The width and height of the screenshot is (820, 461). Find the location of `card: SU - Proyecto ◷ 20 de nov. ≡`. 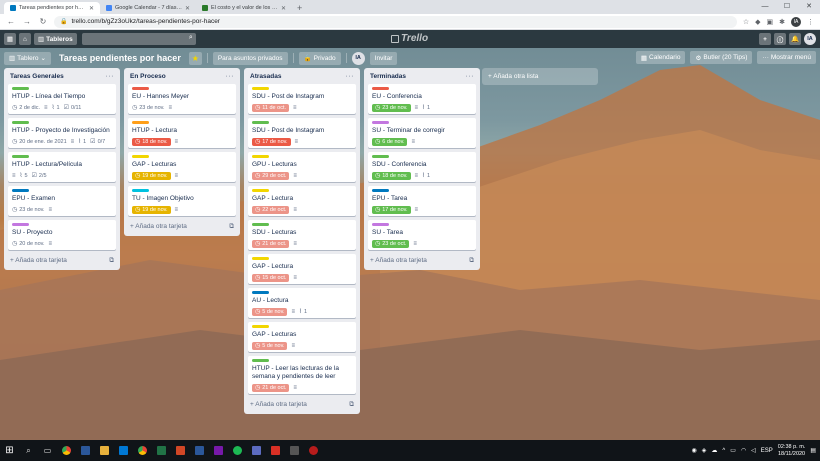

card: SU - Proyecto ◷ 20 de nov. ≡ is located at coordinates (62, 235).